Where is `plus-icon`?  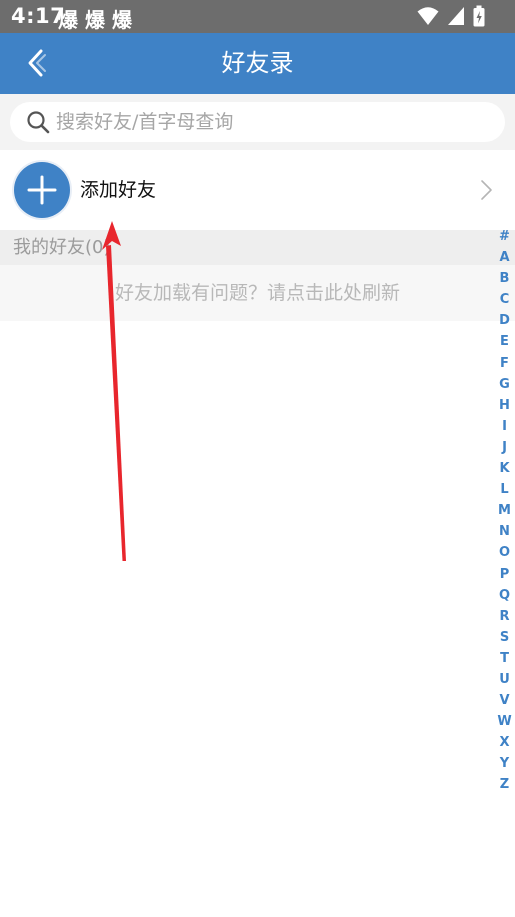
plus-icon is located at coordinates (42, 190).